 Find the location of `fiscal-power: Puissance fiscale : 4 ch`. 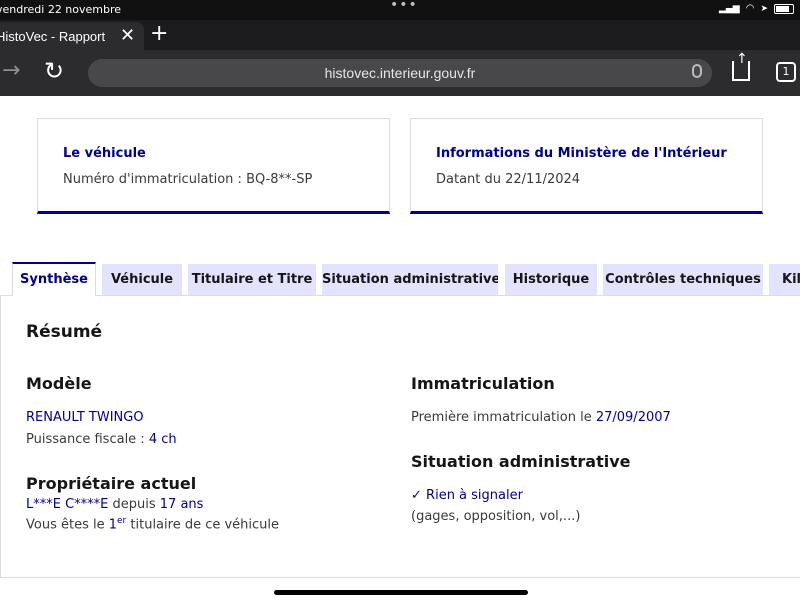

fiscal-power: Puissance fiscale : 4 ch is located at coordinates (101, 439).